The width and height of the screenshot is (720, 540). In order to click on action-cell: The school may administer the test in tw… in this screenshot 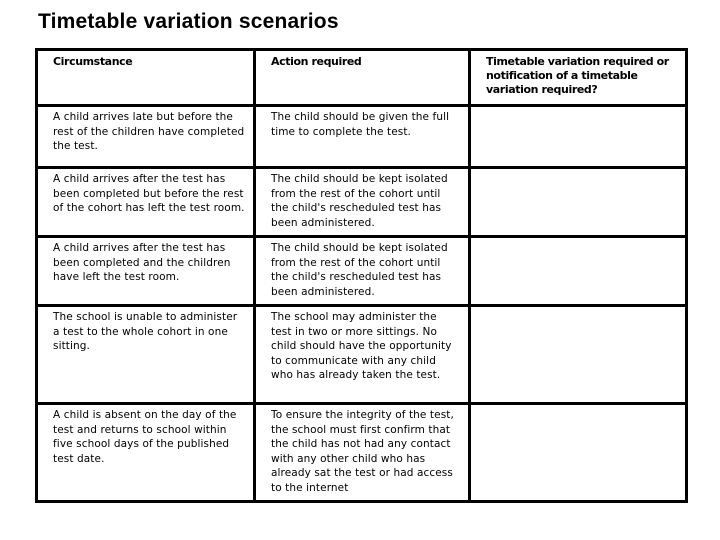, I will do `click(362, 354)`.